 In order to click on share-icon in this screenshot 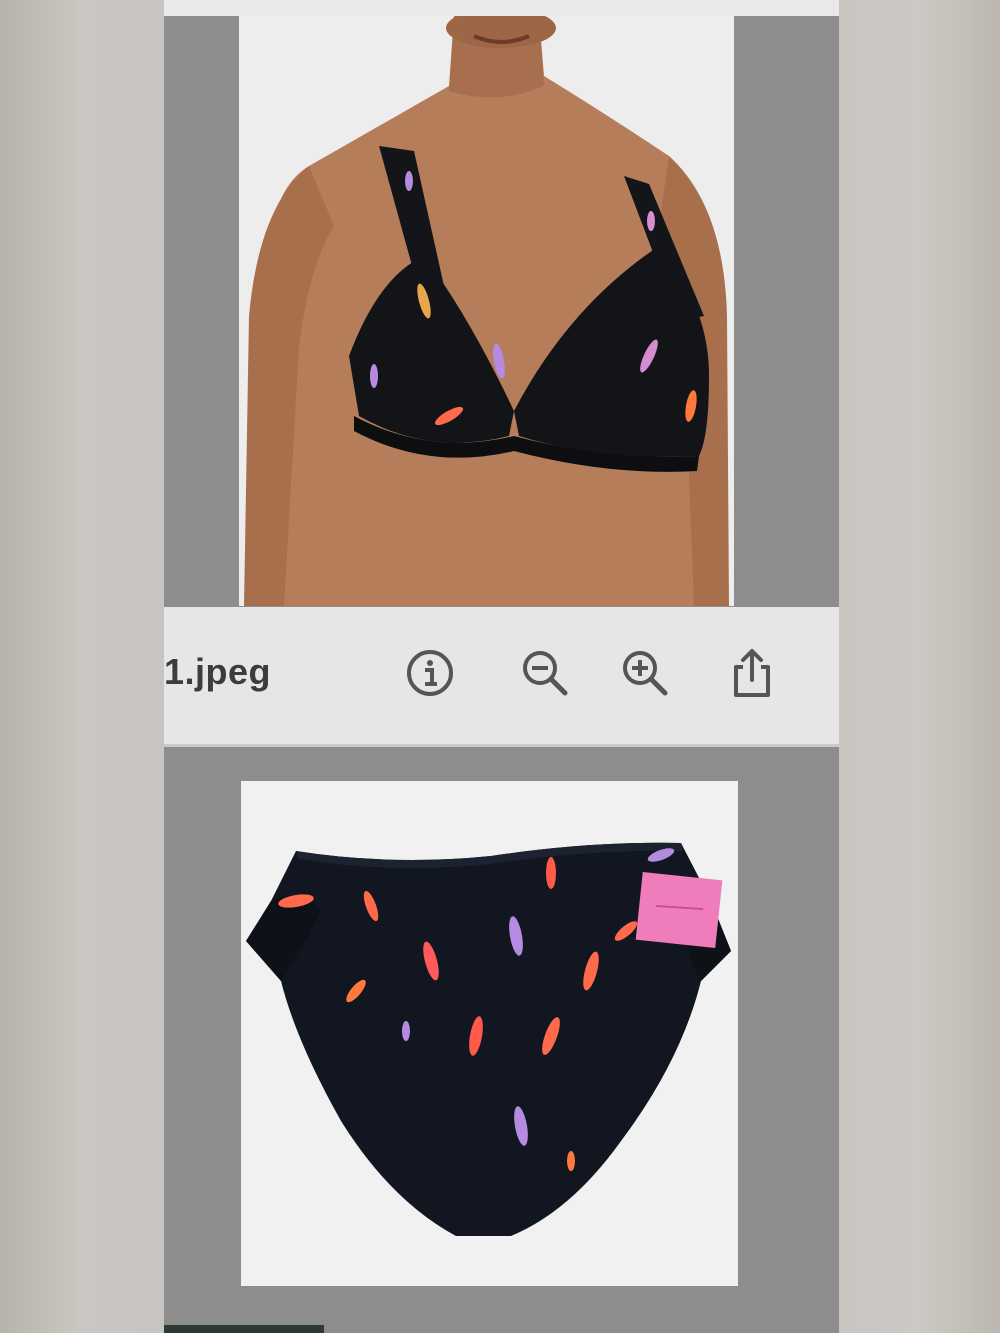, I will do `click(752, 673)`.